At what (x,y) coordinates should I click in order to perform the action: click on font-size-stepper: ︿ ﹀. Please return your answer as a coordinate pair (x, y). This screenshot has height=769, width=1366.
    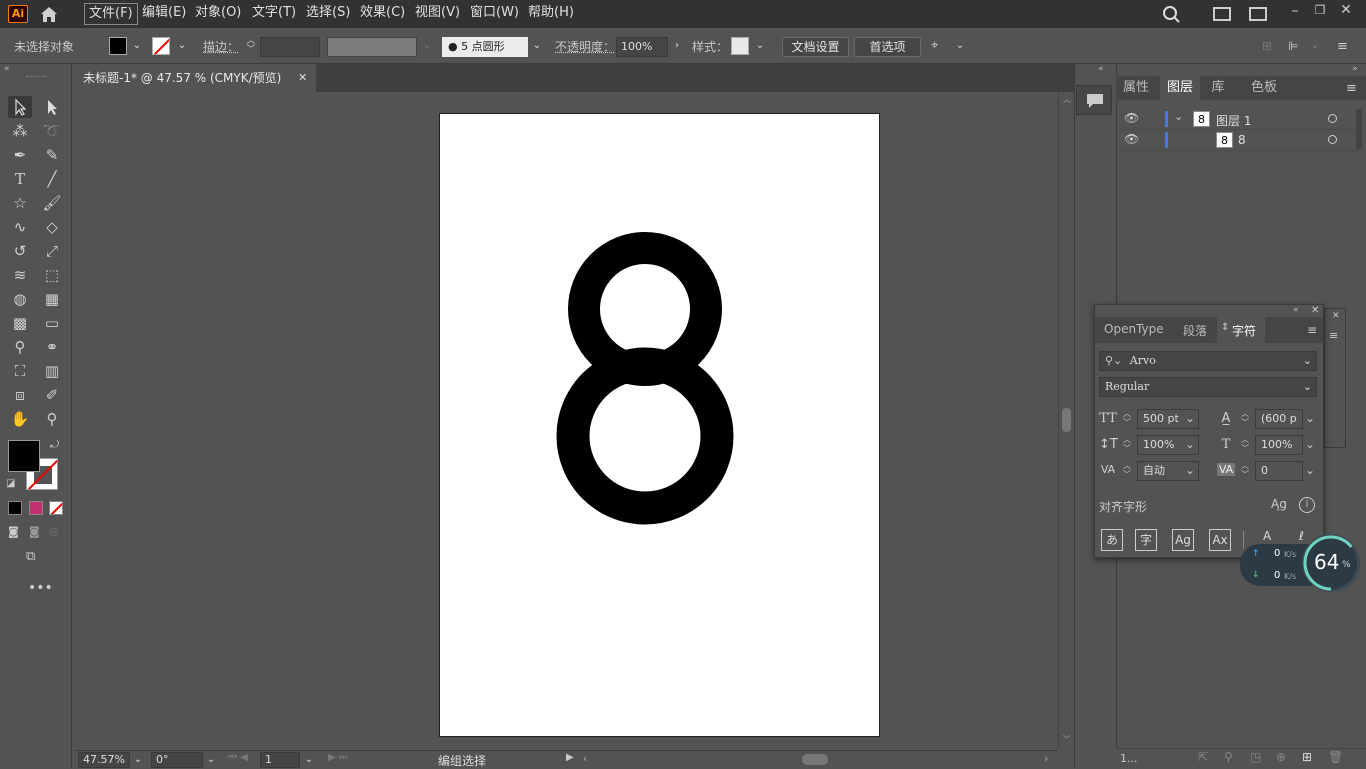
    Looking at the image, I should click on (1127, 418).